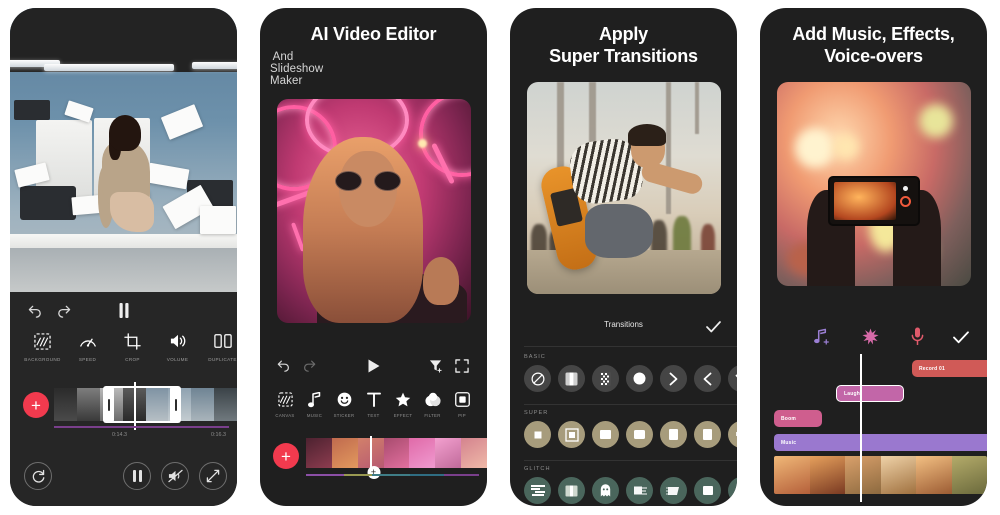  What do you see at coordinates (623, 38) in the screenshot?
I see `header: Apply Super Transitions` at bounding box center [623, 38].